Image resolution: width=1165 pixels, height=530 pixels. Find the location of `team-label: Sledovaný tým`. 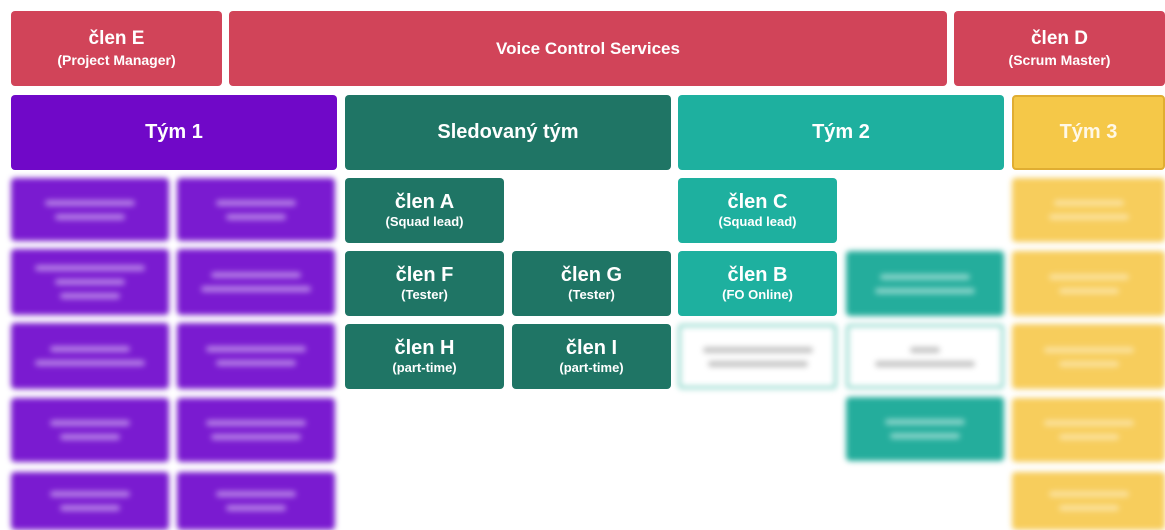

team-label: Sledovaný tým is located at coordinates (508, 132).